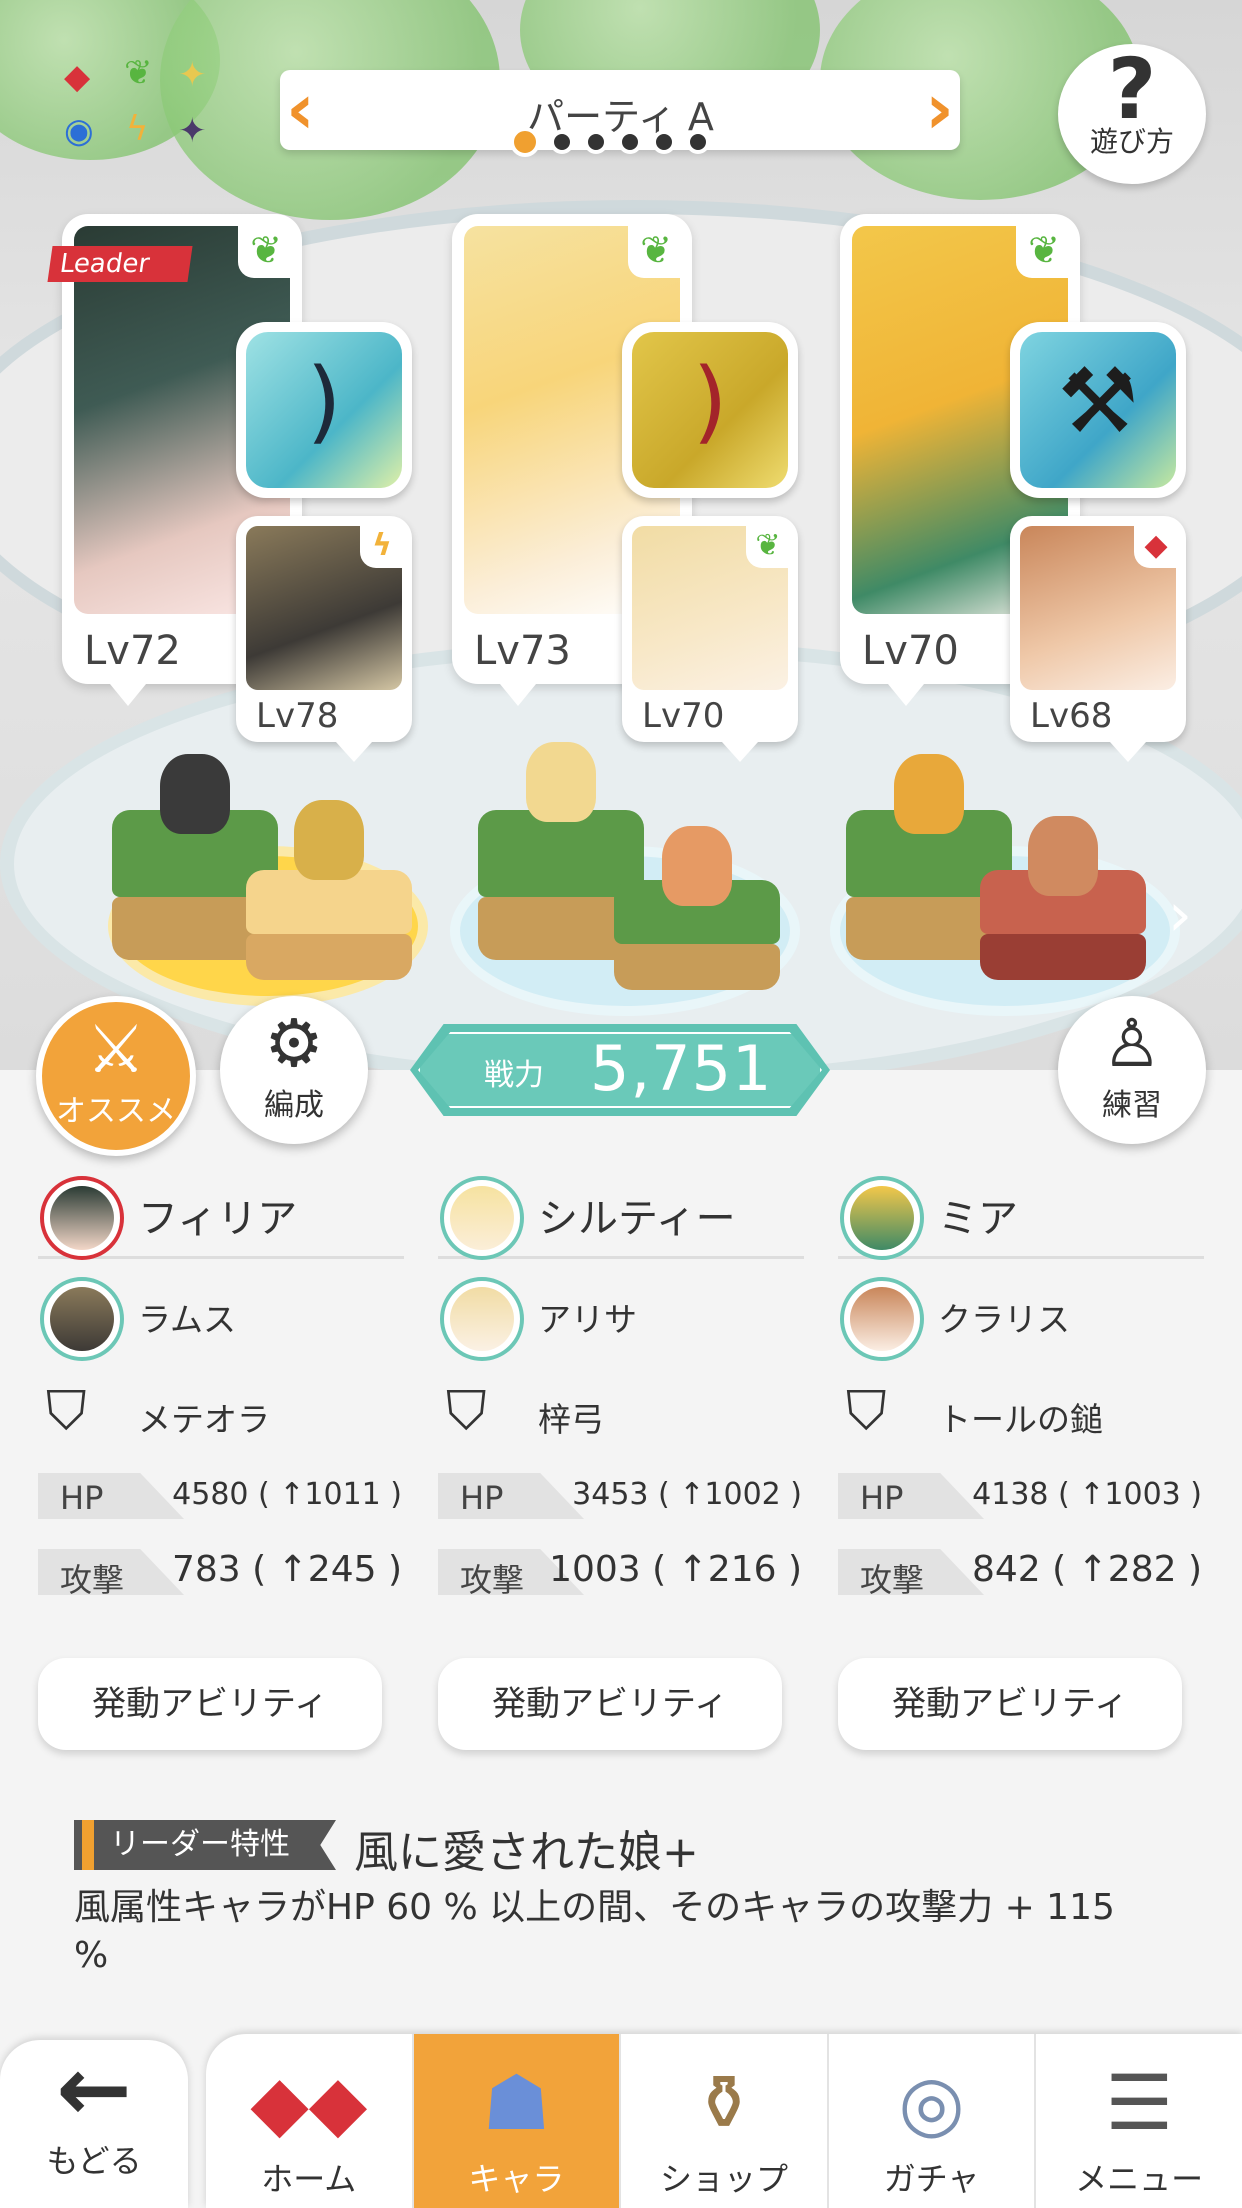 The width and height of the screenshot is (1242, 2208). I want to click on sub-character-row: ラムス, so click(221, 1310).